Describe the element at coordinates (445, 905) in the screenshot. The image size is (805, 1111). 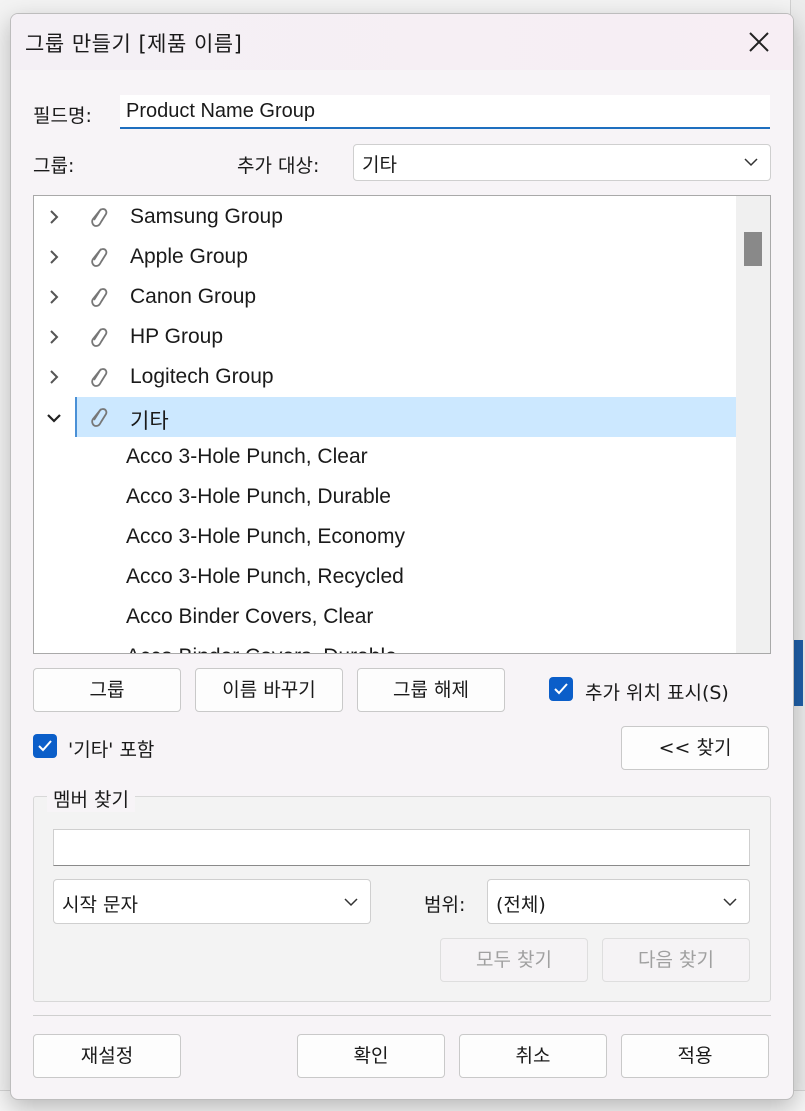
I see `scope-label: 범위:` at that location.